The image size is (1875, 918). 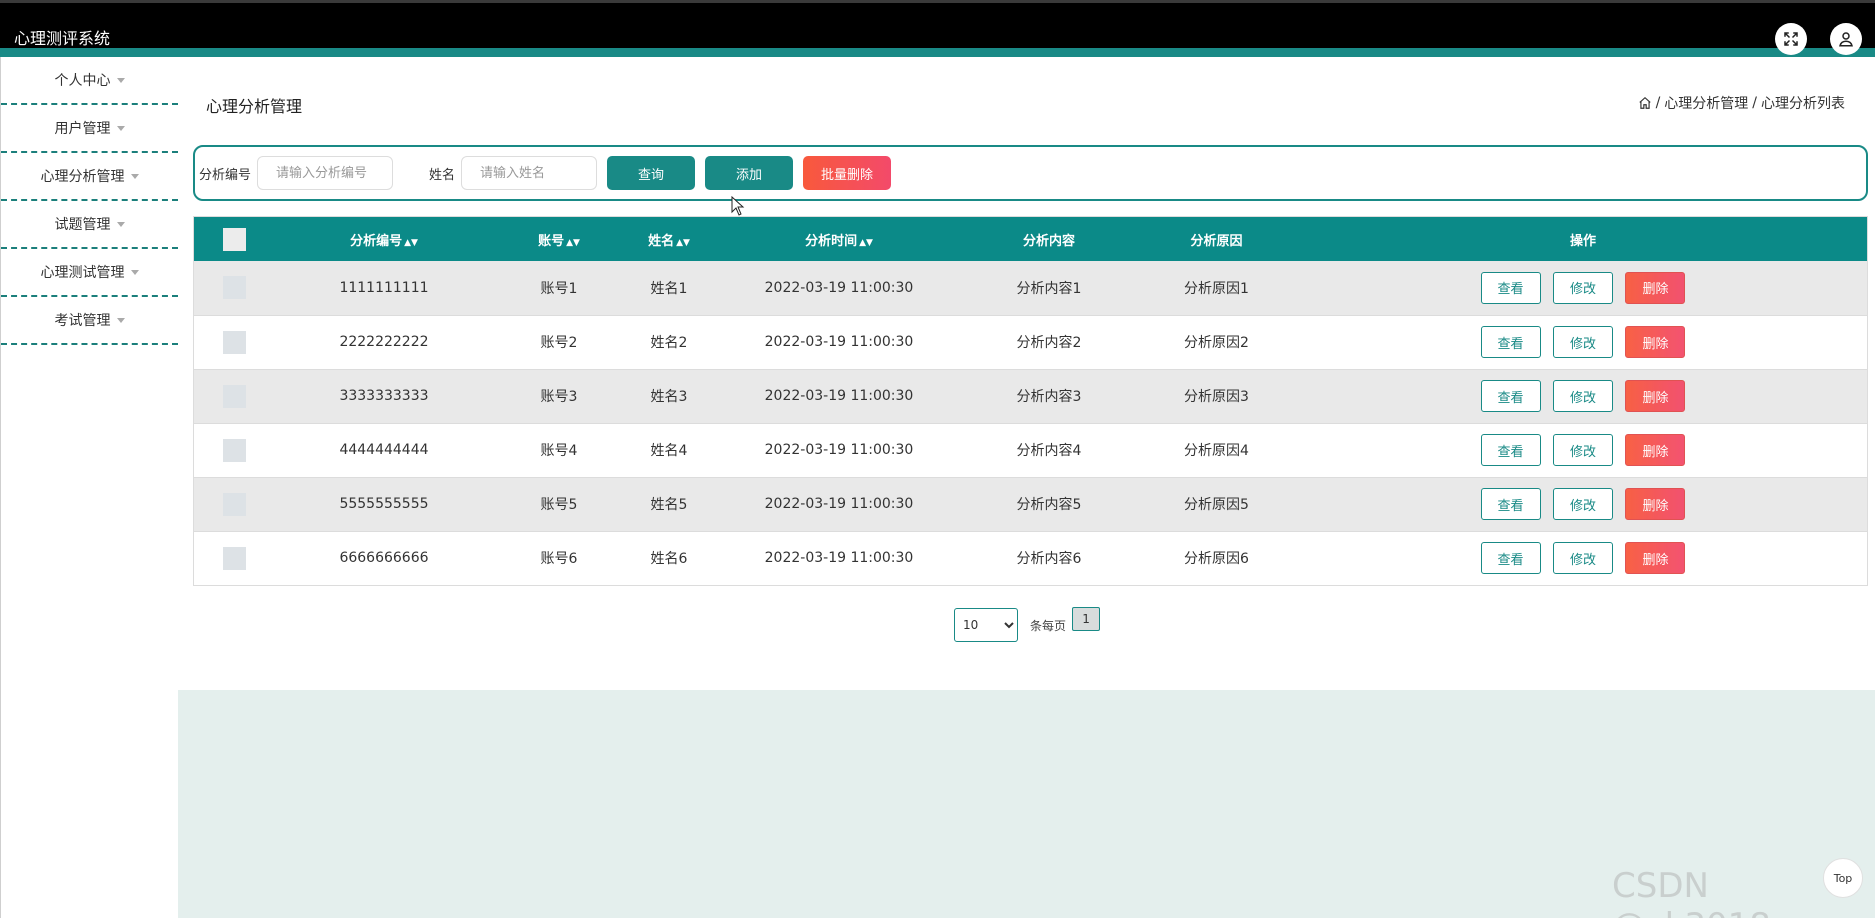 What do you see at coordinates (1216, 343) in the screenshot?
I see `cell-analysis-reason: 分析原因2` at bounding box center [1216, 343].